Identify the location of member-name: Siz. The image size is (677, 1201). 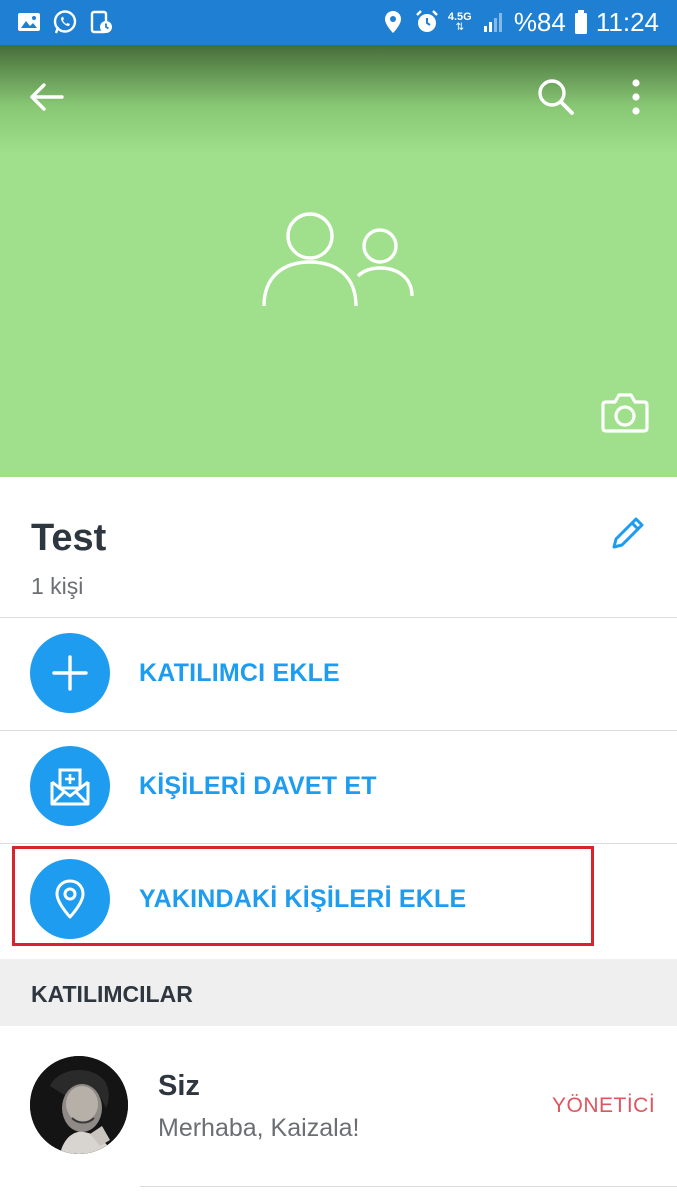
(179, 1086).